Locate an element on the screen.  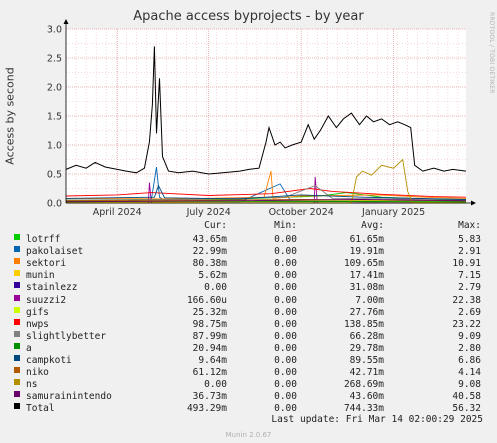
legend-header: Cur: Min: Avg: Max: is located at coordinates (248, 226).